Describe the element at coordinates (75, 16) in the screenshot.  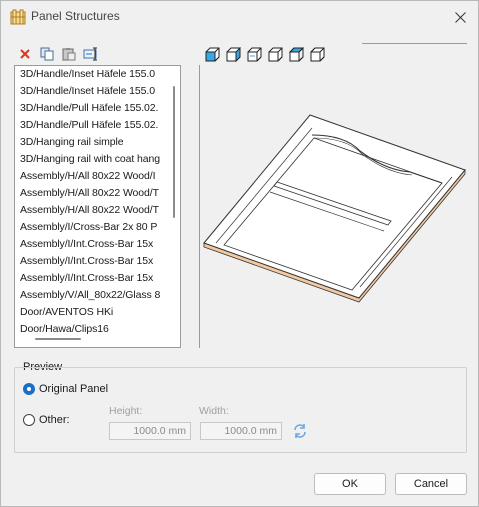
I see `window-title: Panel Structures` at that location.